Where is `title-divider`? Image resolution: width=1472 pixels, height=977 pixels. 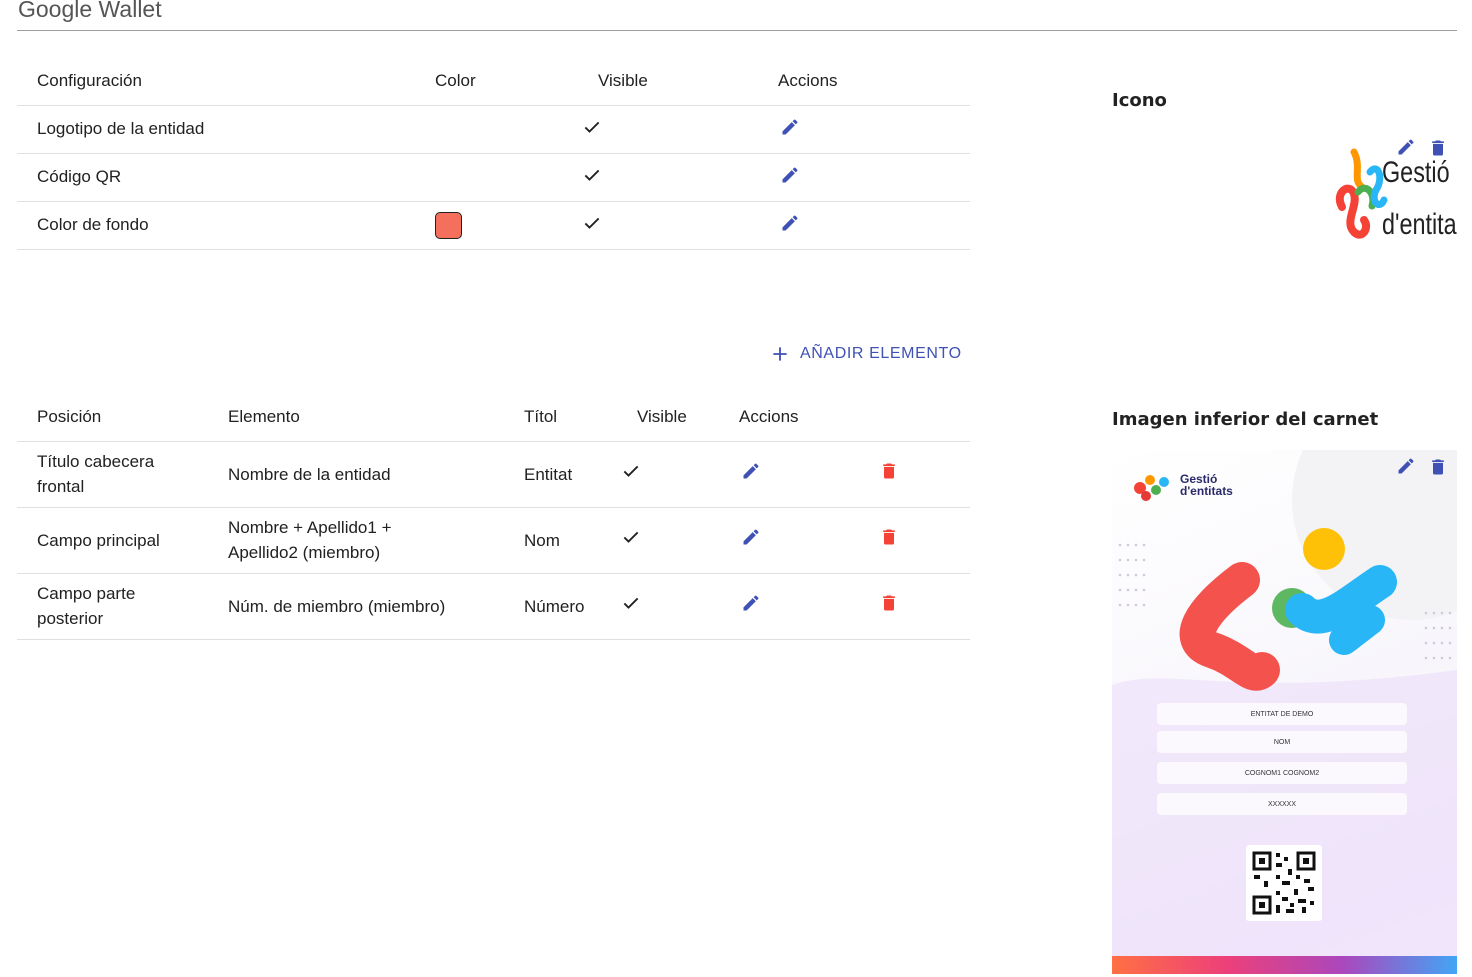
title-divider is located at coordinates (737, 30).